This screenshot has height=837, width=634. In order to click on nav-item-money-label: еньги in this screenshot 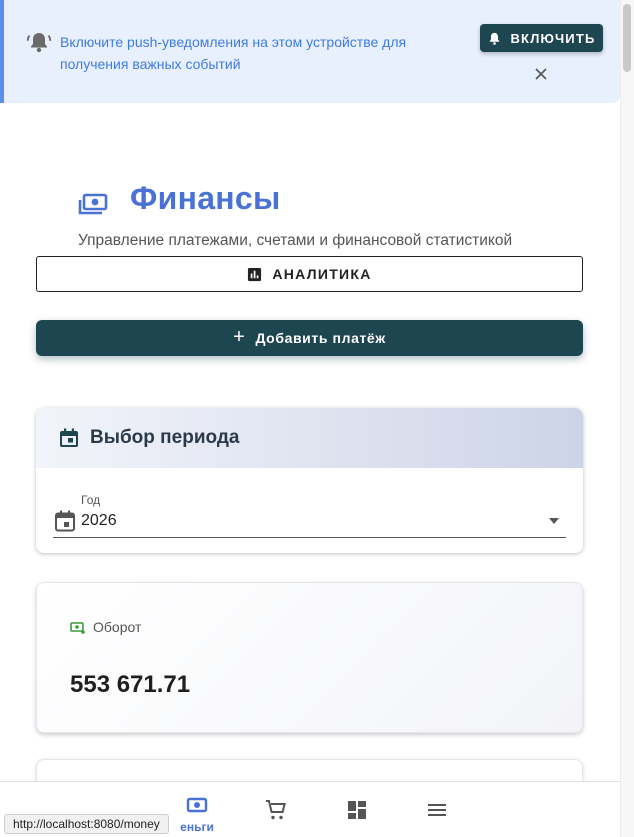, I will do `click(197, 827)`.